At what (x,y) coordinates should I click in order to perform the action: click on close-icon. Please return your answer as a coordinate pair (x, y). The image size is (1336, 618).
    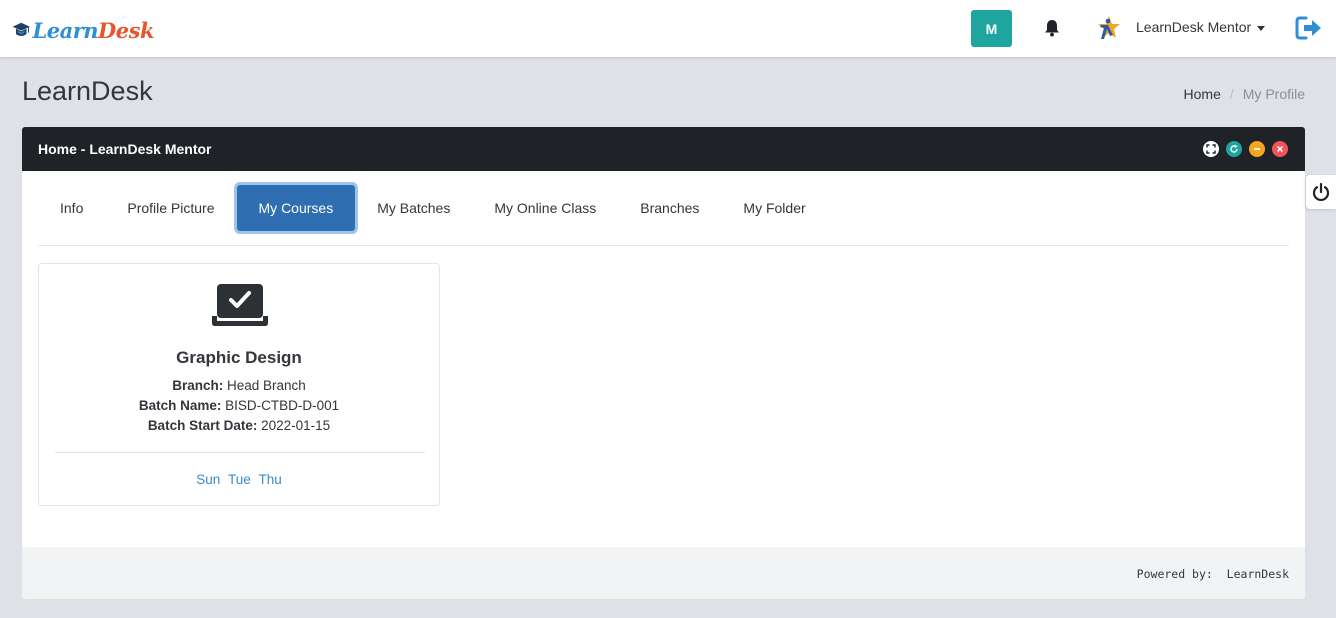
    Looking at the image, I should click on (1280, 149).